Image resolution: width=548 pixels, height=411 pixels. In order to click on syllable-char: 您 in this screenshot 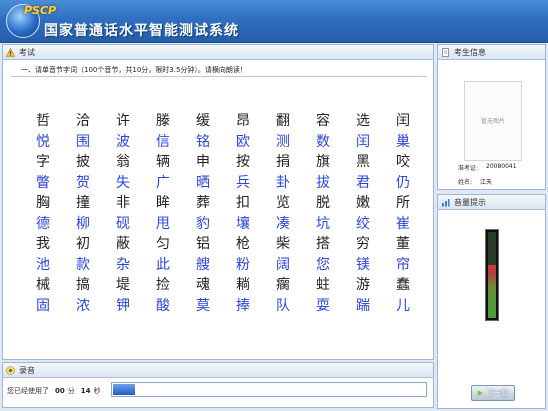, I will do `click(323, 264)`.